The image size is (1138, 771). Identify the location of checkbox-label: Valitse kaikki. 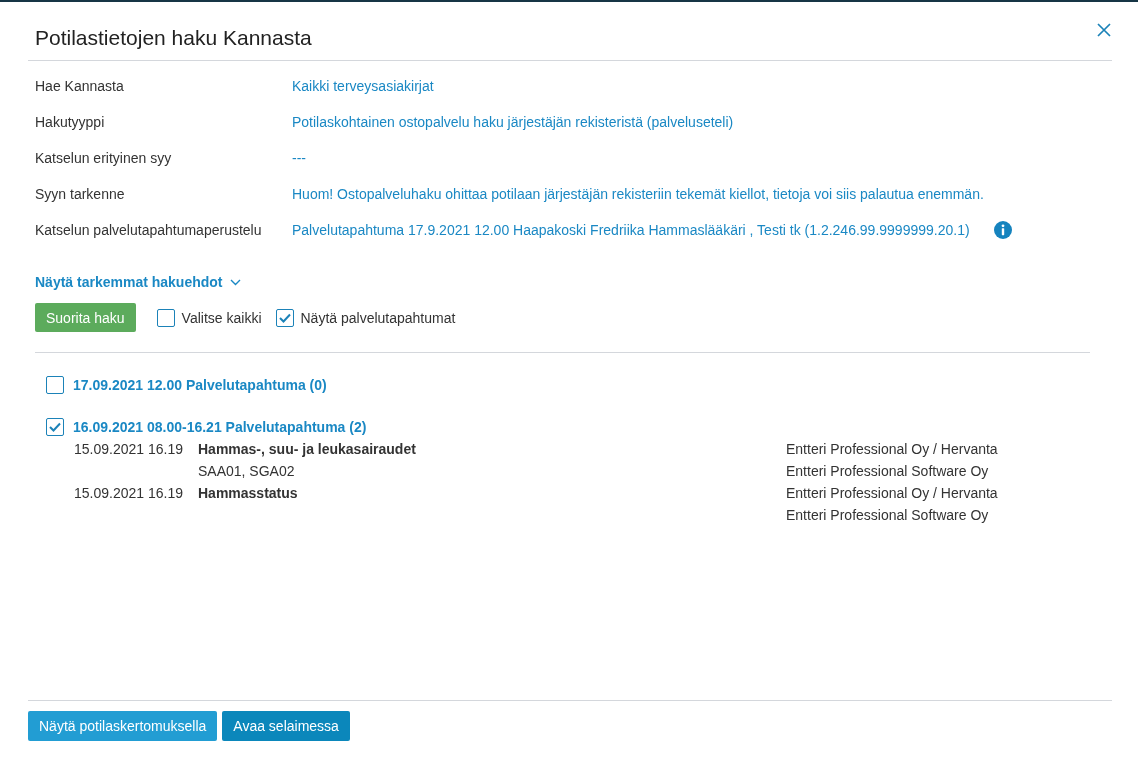
(221, 317).